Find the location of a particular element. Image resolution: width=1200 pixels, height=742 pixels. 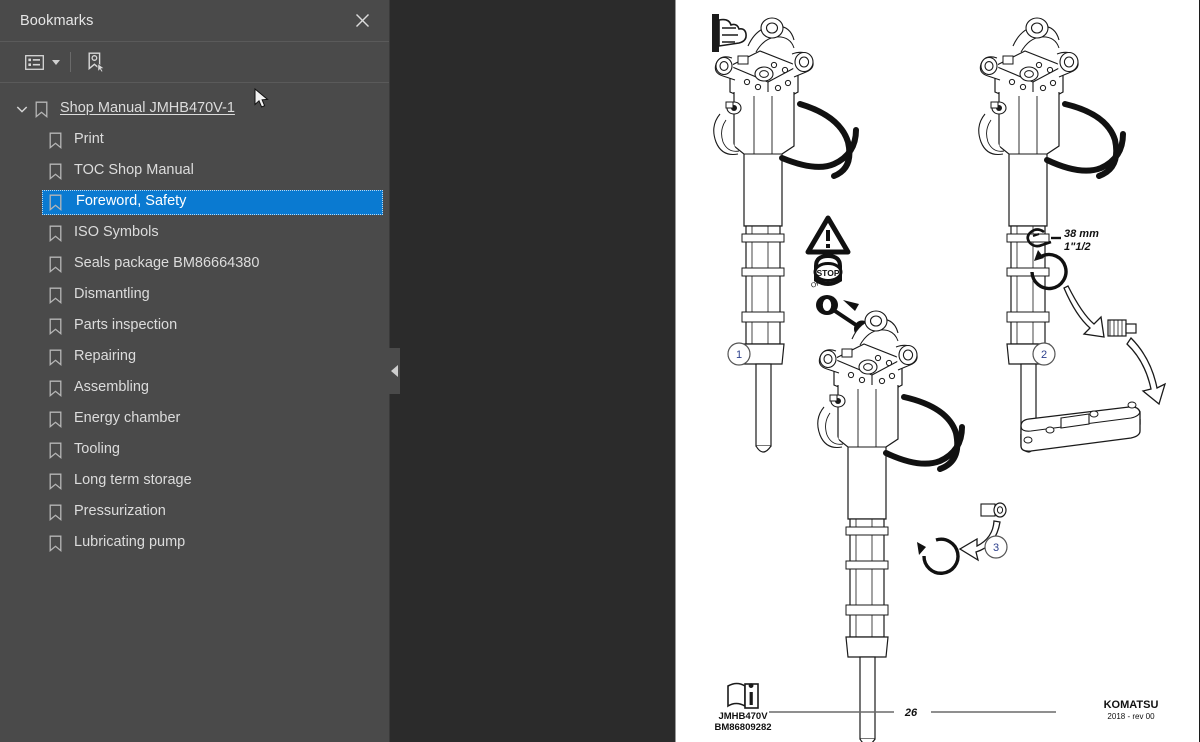

bookmark-item-label: Pressurization is located at coordinates (120, 511).